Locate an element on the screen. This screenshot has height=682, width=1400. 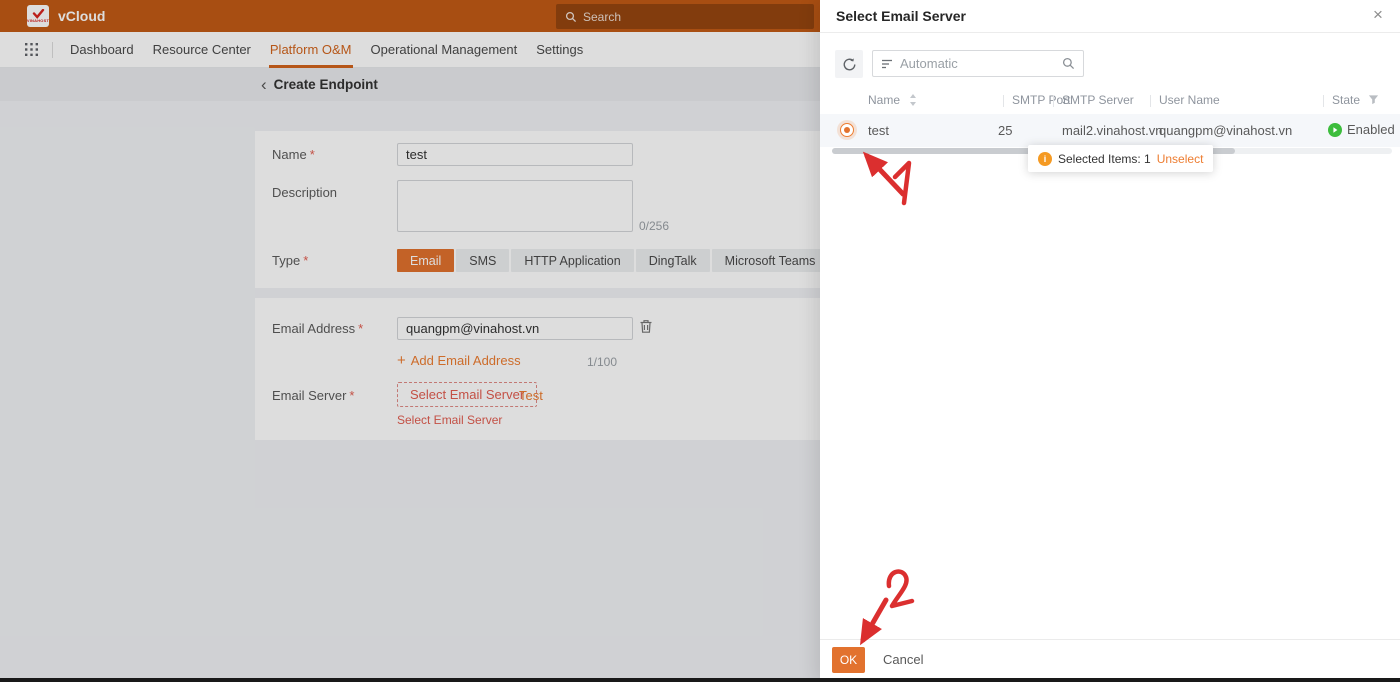
info-icon: i is located at coordinates (1045, 158).